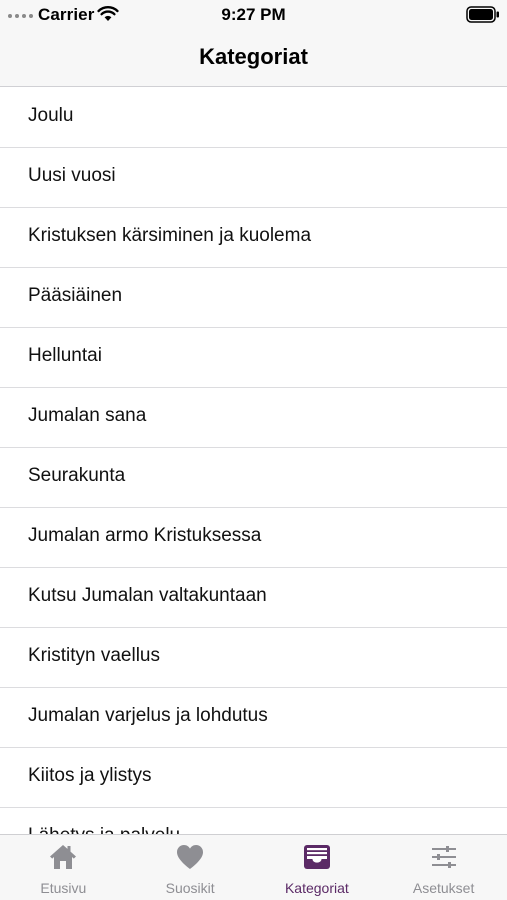  I want to click on category-label: Kristityn vaellus, so click(94, 655).